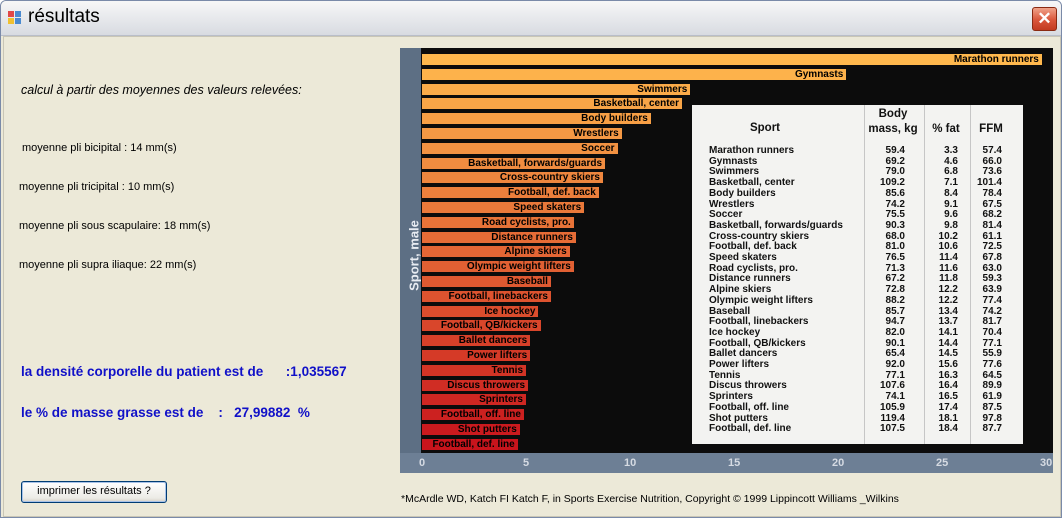 The image size is (1062, 518). Describe the element at coordinates (734, 463) in the screenshot. I see `x-tick-label: 15` at that location.